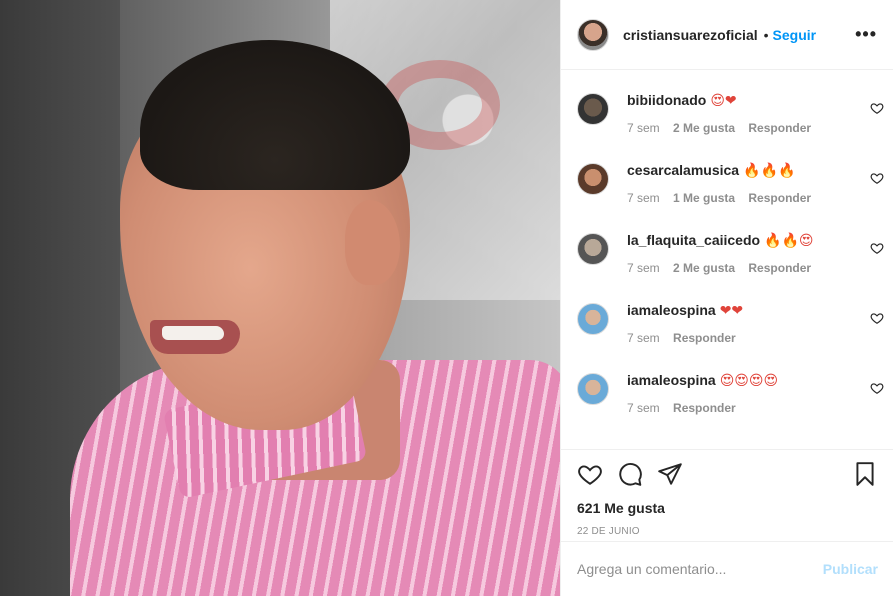 This screenshot has height=596, width=893. What do you see at coordinates (683, 170) in the screenshot?
I see `comment-username: cesarcalamusica` at bounding box center [683, 170].